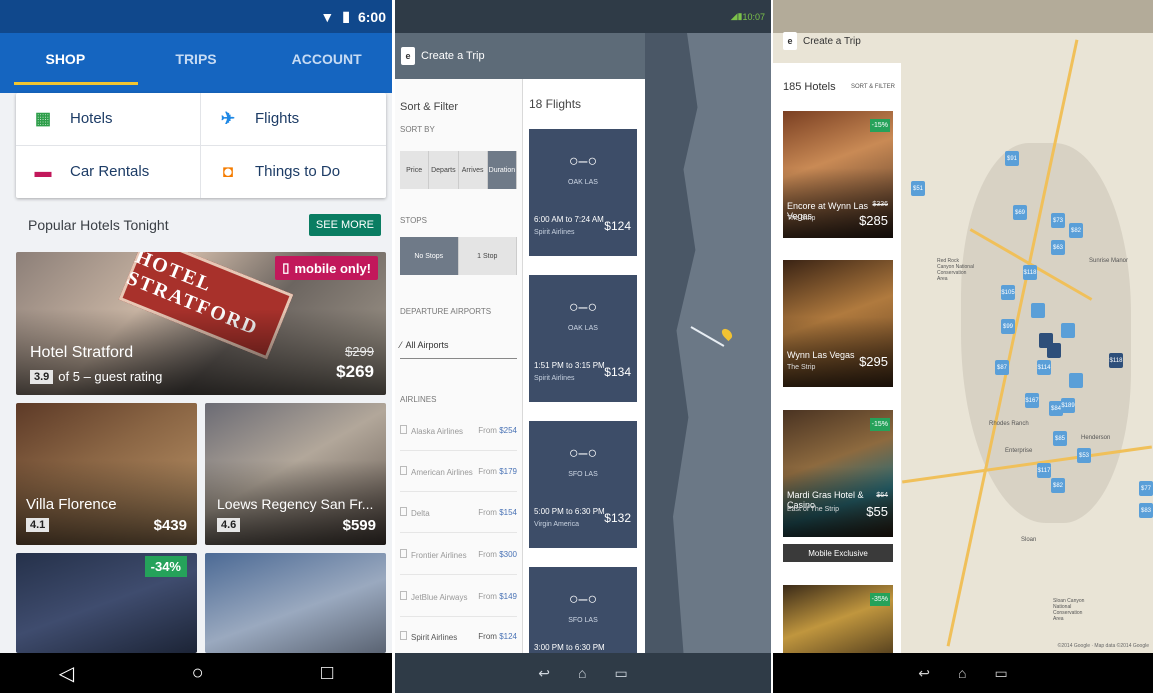 This screenshot has height=693, width=1153. Describe the element at coordinates (458, 431) in the screenshot. I see `airline-filter-row: Alaska Airlines From $254` at that location.